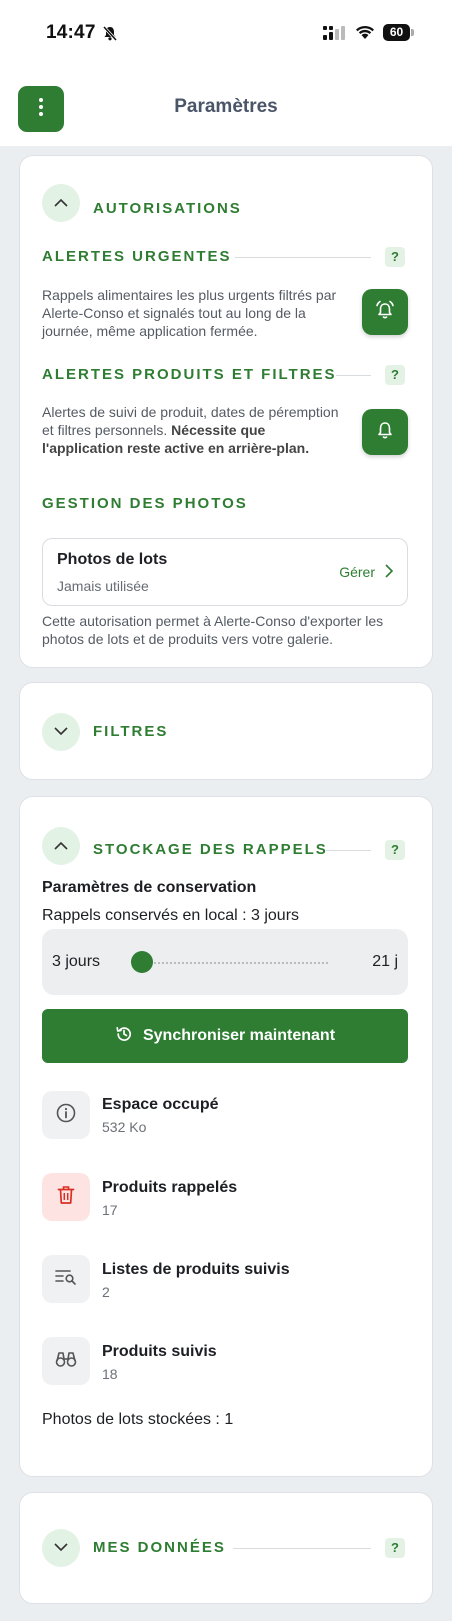 This screenshot has width=452, height=1621. I want to click on cellular-signal-icon, so click(334, 35).